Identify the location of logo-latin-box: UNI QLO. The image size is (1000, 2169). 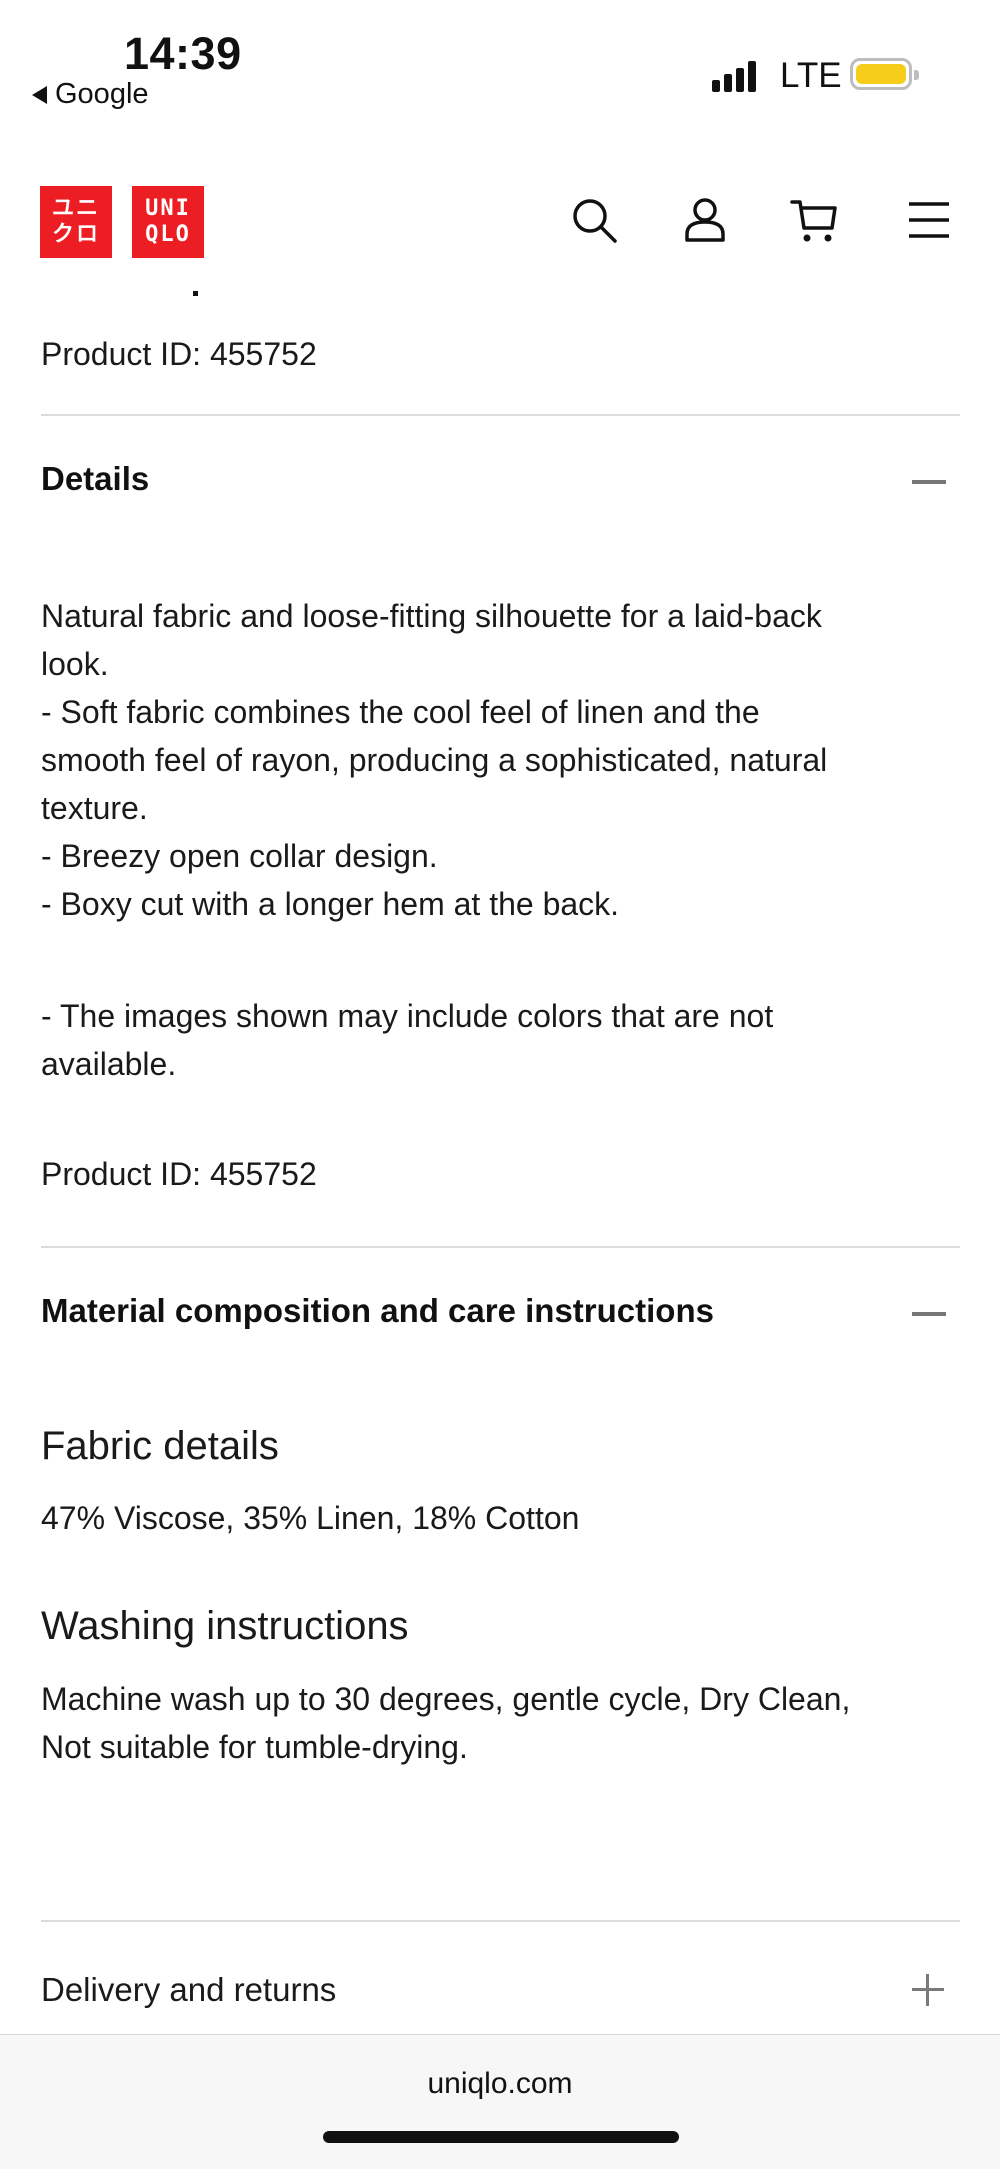
(168, 222).